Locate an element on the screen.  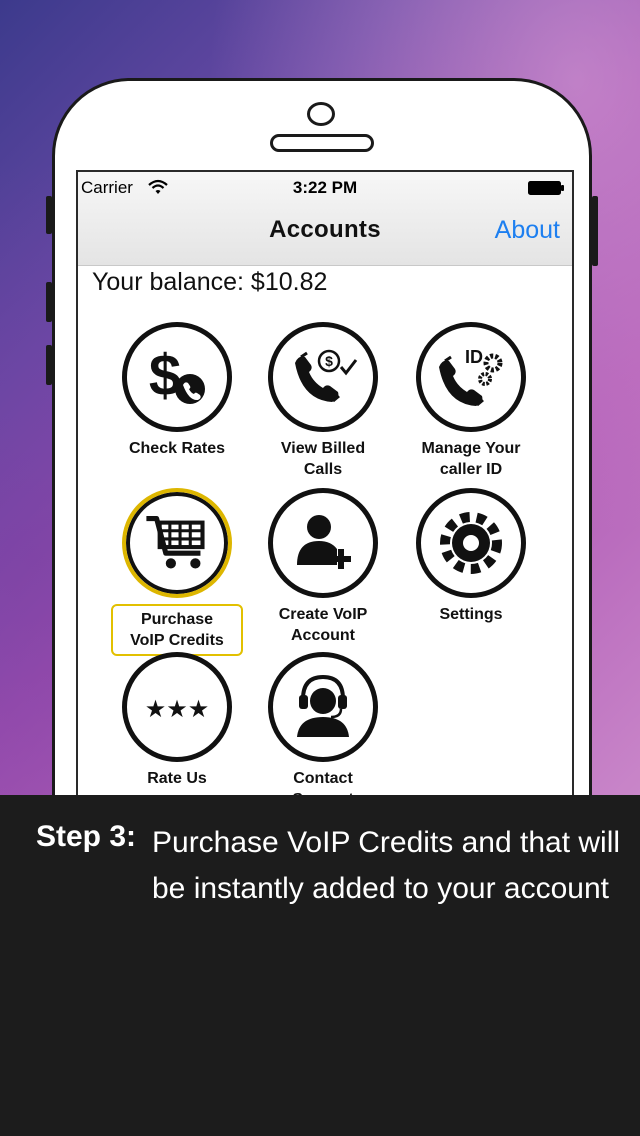
shopping-cart-icon is located at coordinates (177, 543).